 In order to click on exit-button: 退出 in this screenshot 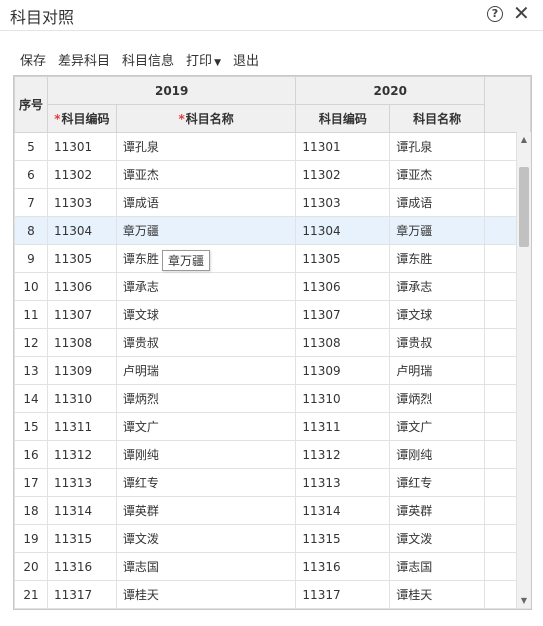, I will do `click(246, 60)`.